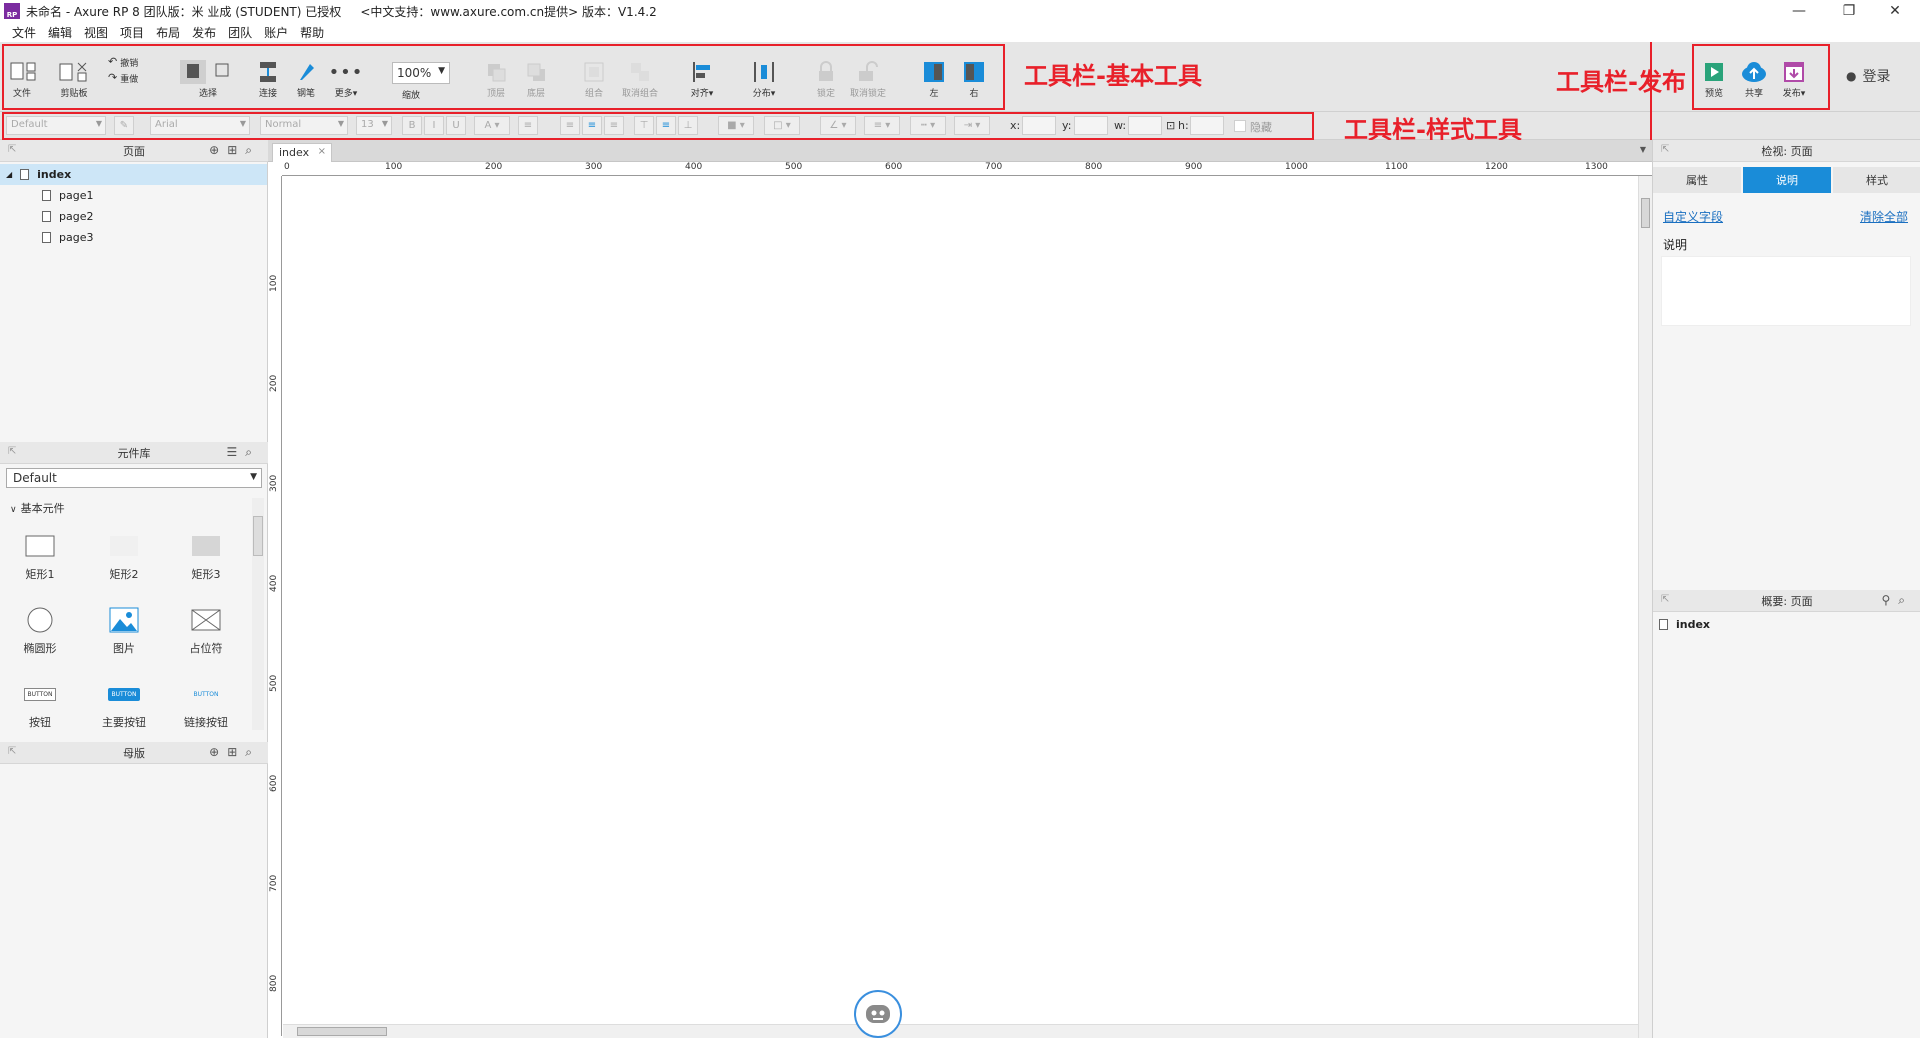  I want to click on close-button: ✕, so click(1895, 11).